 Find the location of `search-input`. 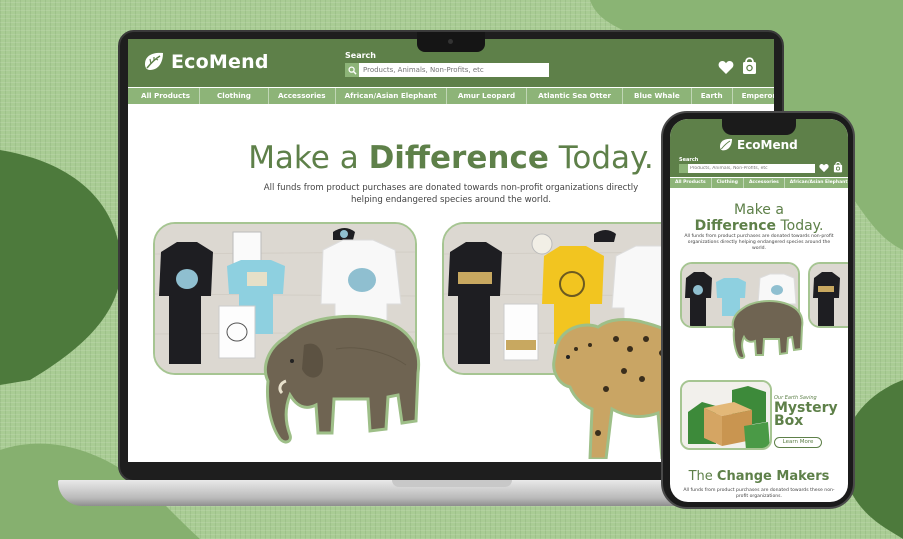

search-input is located at coordinates (454, 70).